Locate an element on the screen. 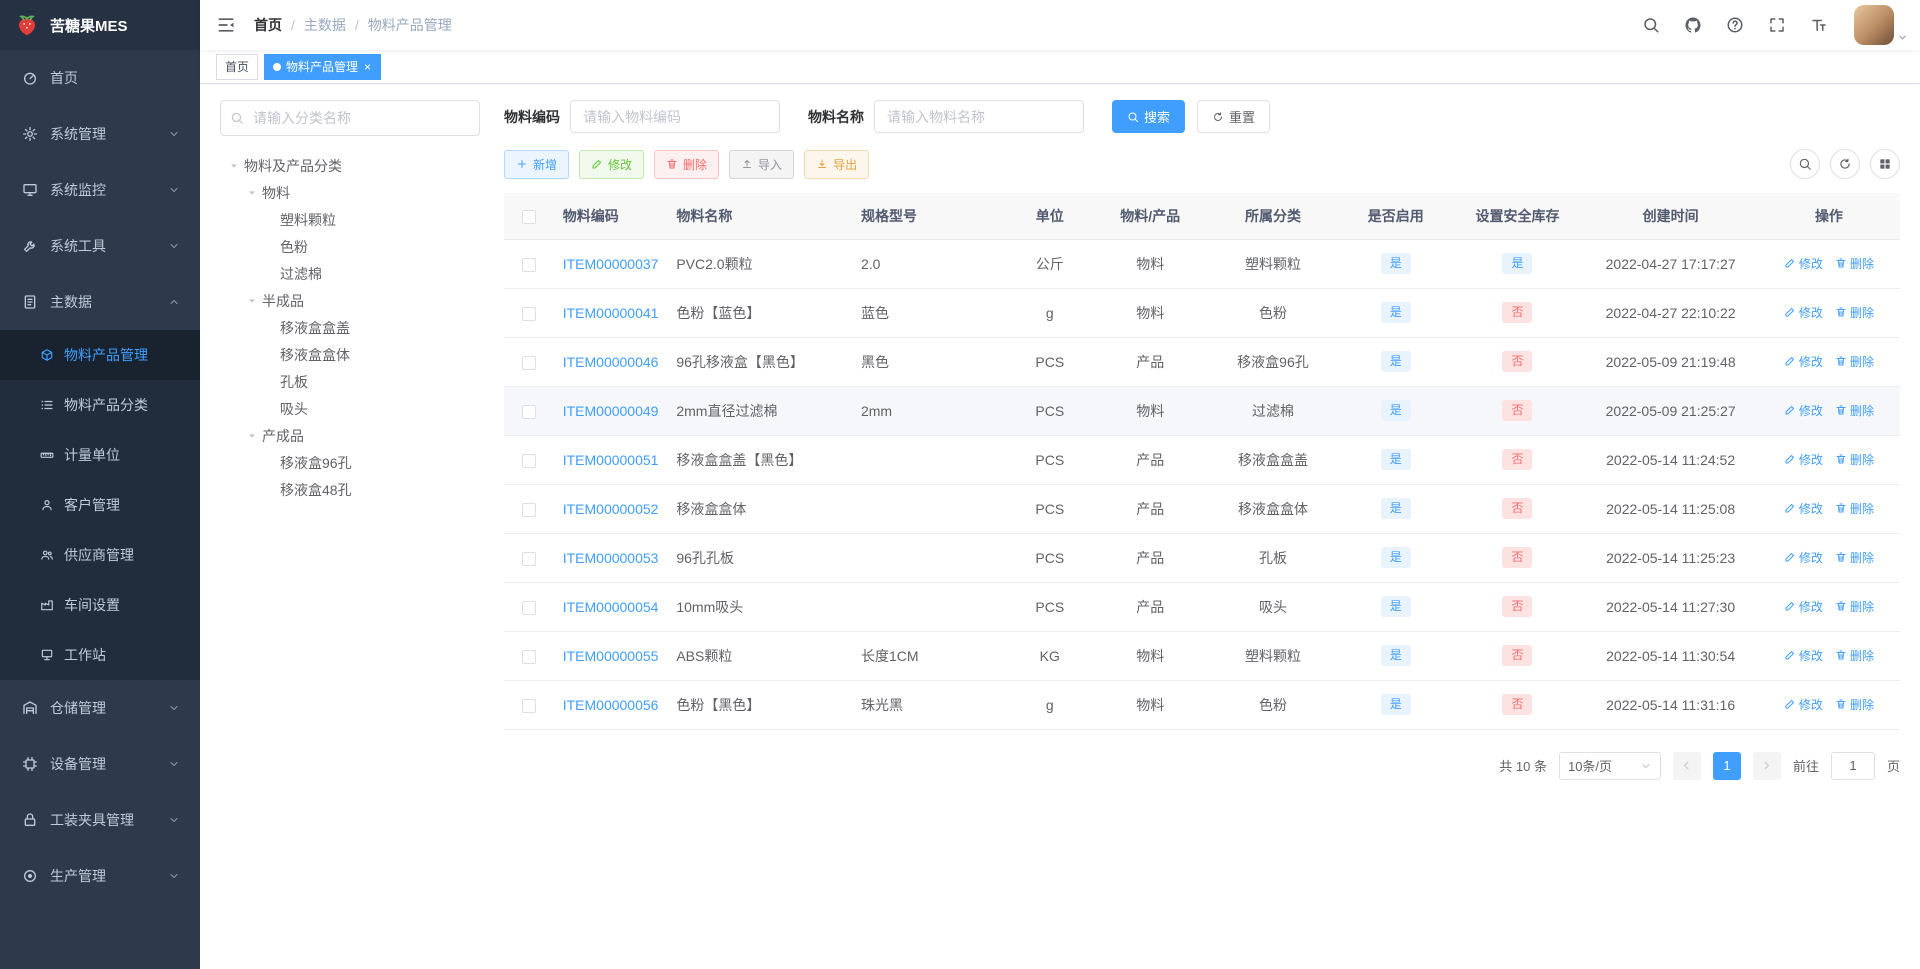 The image size is (1920, 969). user-menu is located at coordinates (1880, 25).